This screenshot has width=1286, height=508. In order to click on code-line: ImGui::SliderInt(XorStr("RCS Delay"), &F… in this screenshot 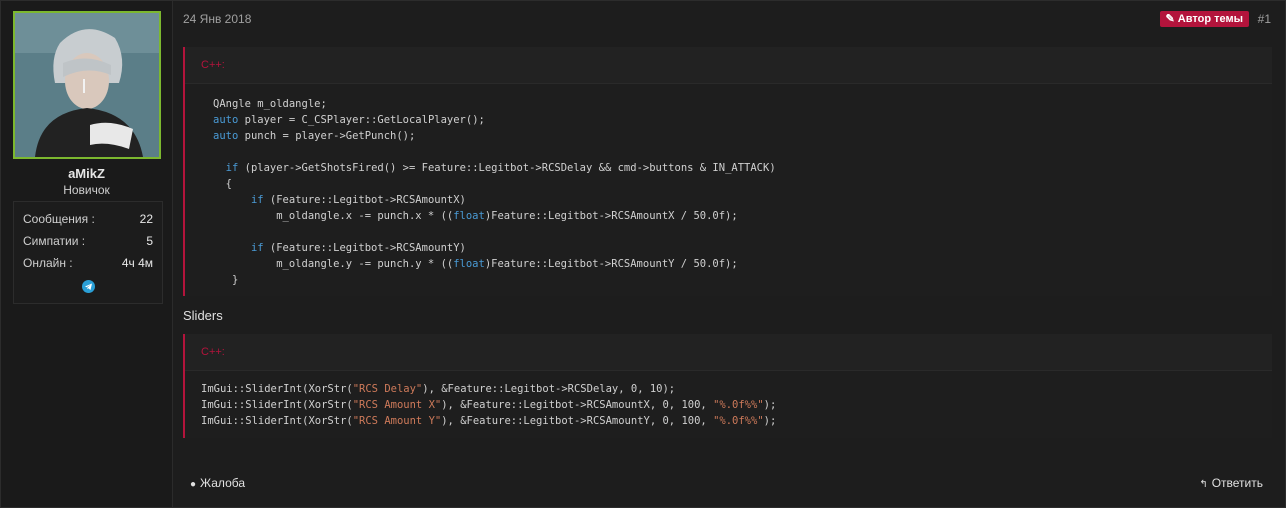, I will do `click(438, 389)`.